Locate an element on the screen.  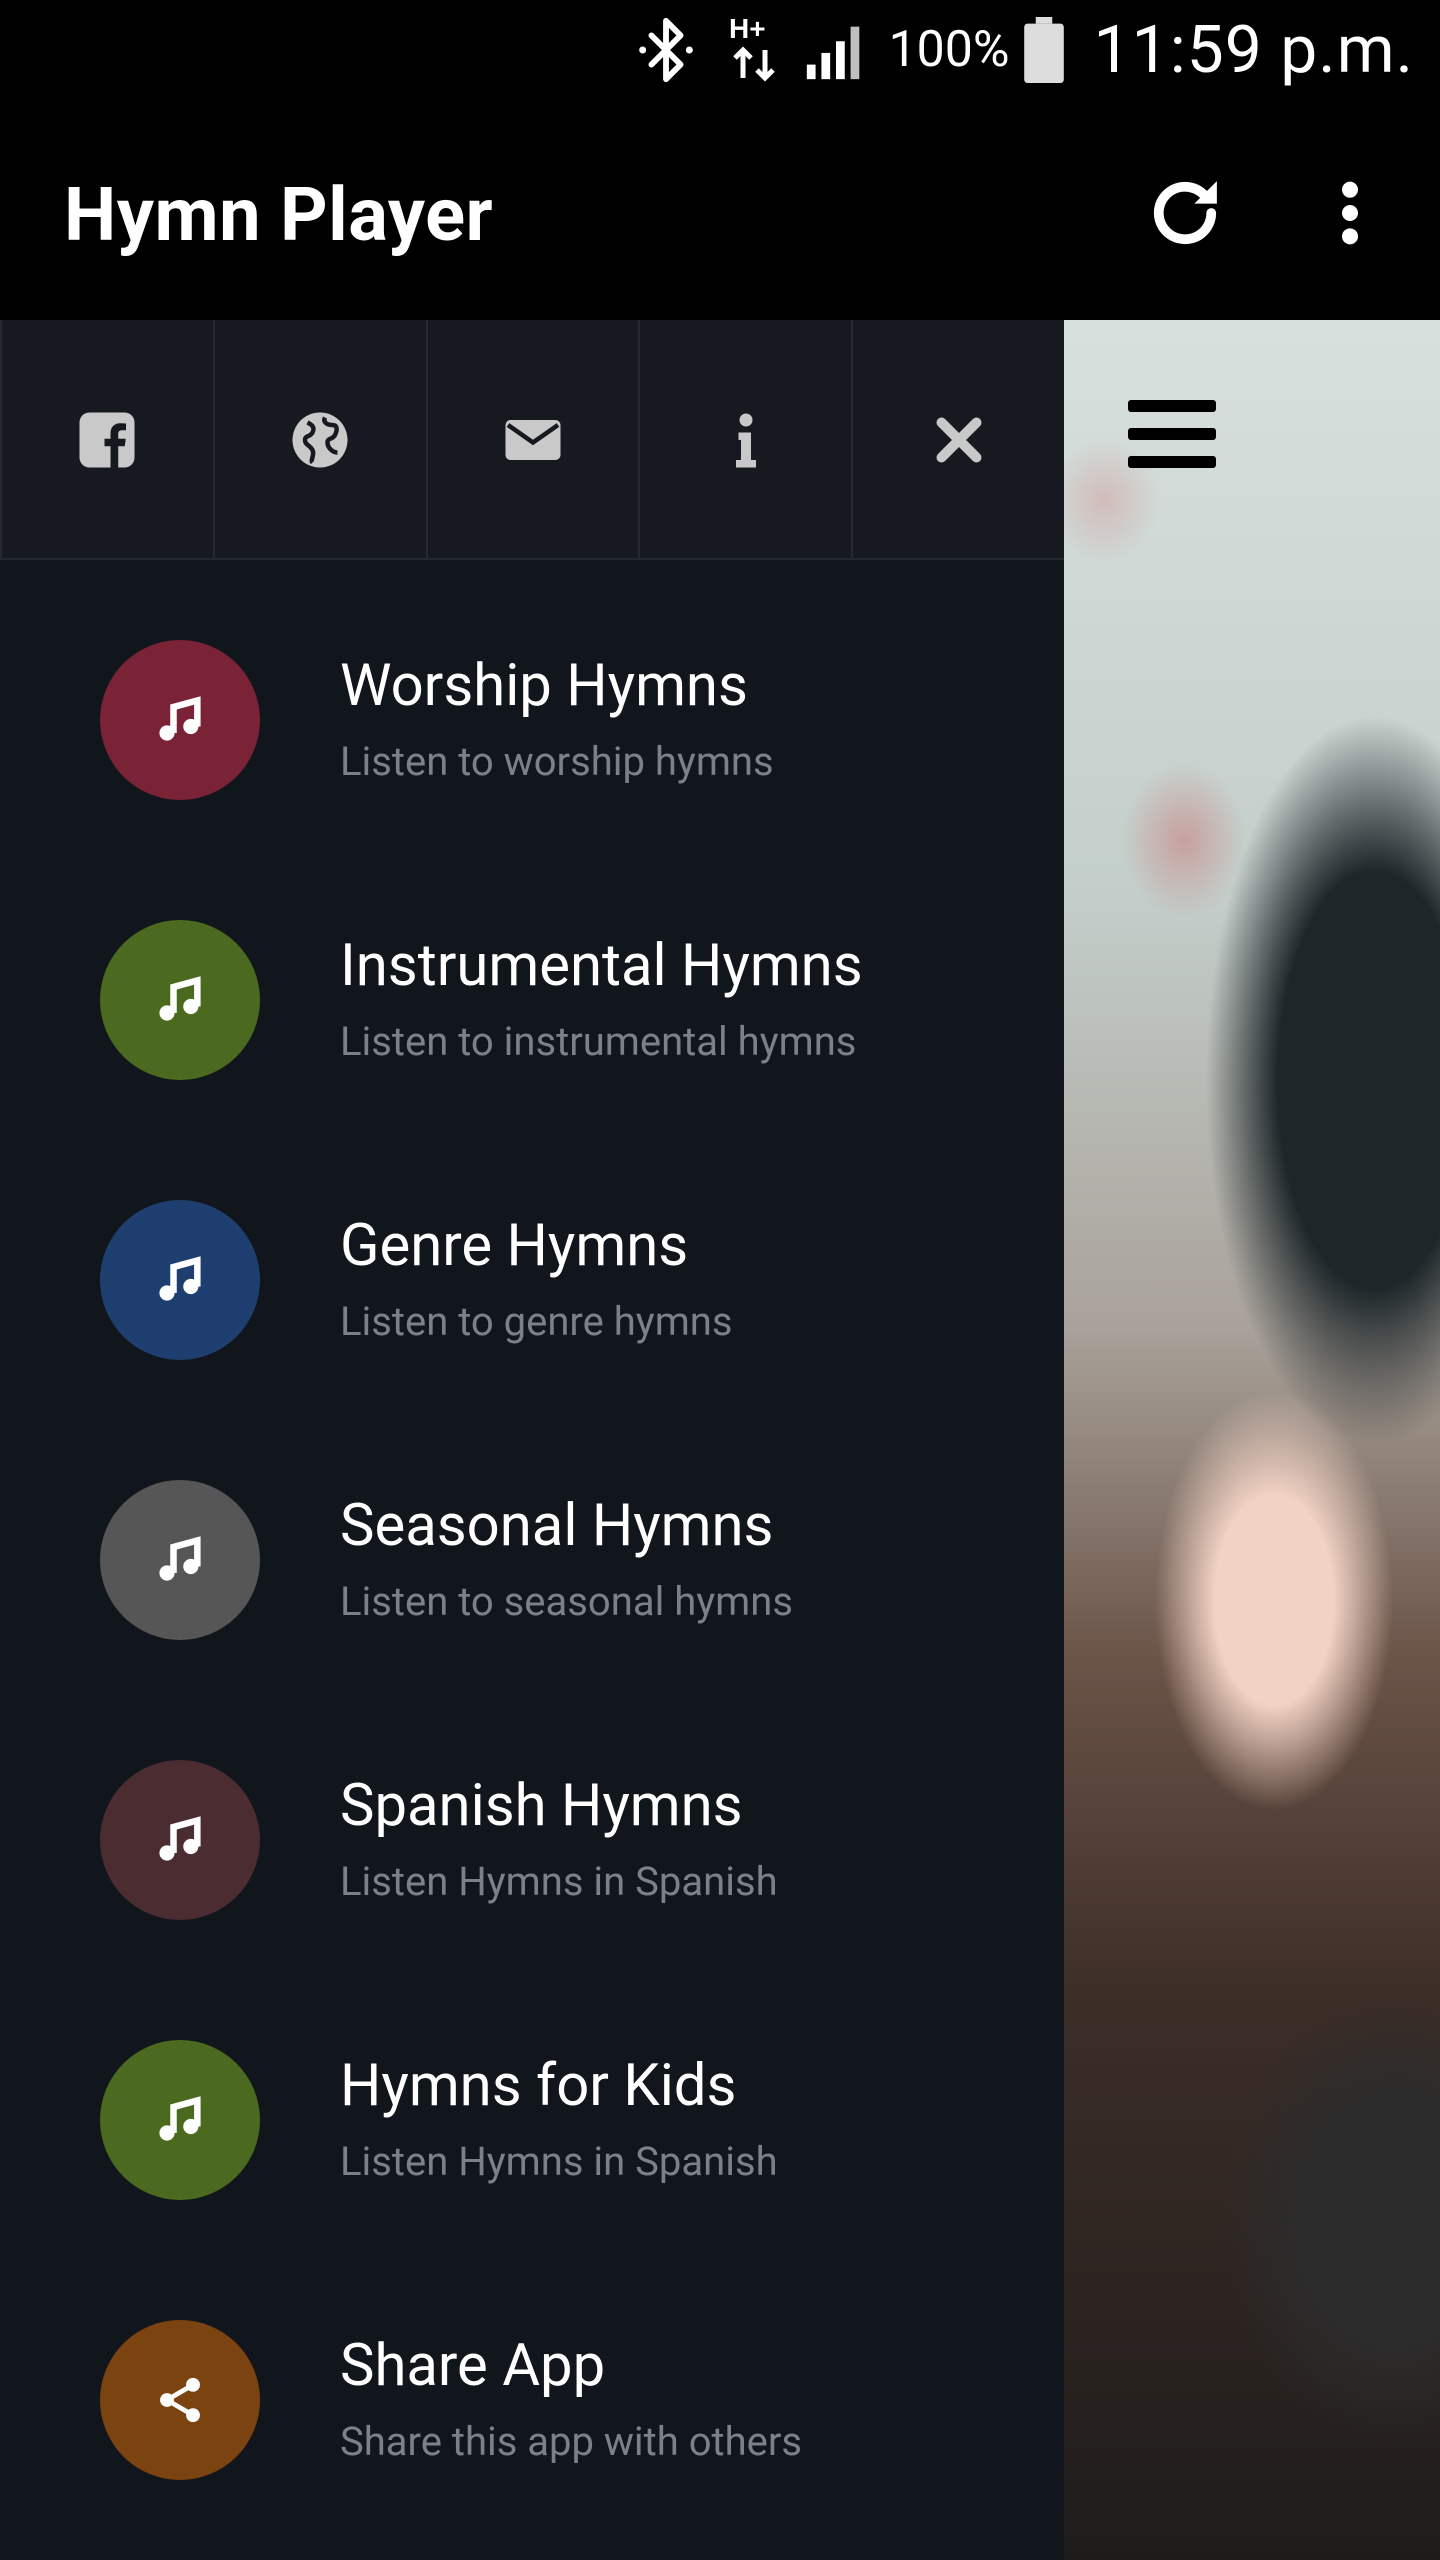
facebook-button is located at coordinates (106, 440).